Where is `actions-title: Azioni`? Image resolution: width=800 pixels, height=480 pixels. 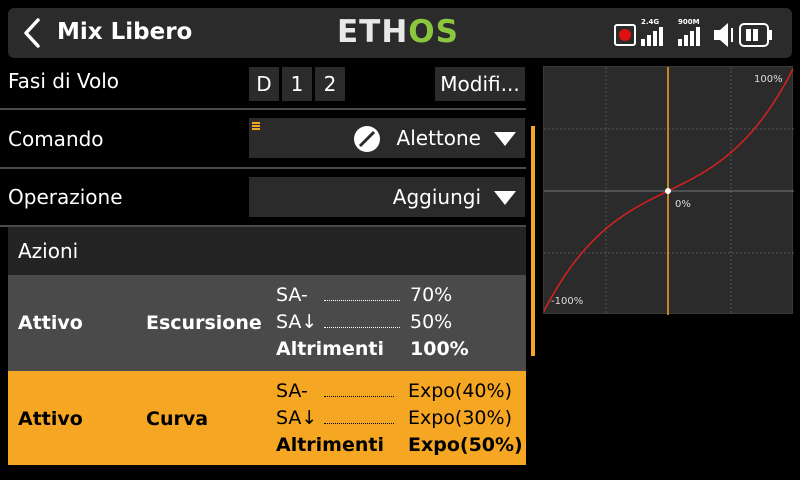
actions-title: Azioni is located at coordinates (48, 251).